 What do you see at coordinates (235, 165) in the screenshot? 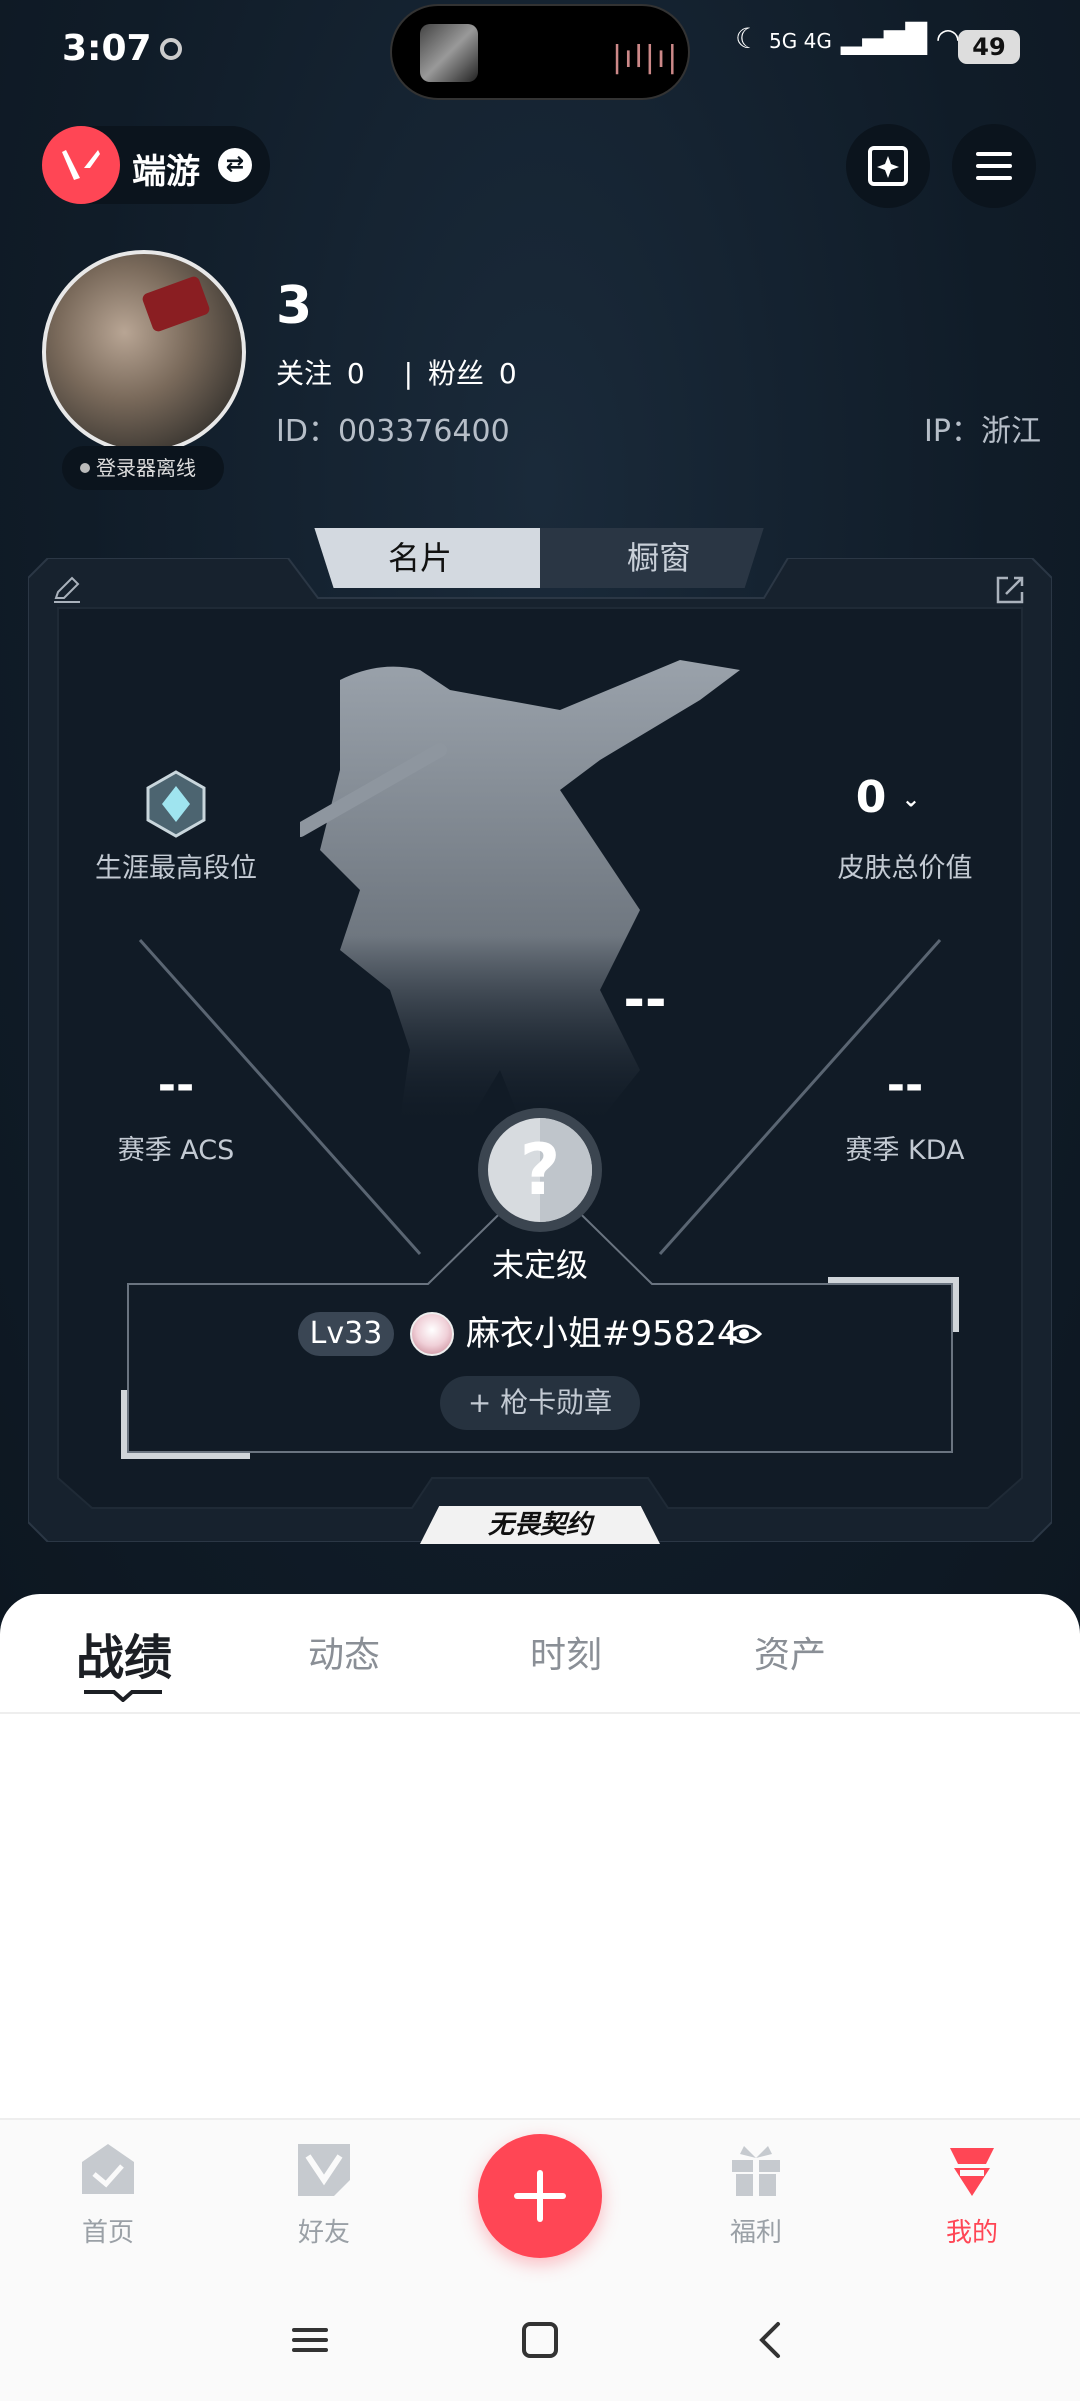
I see `switch-icon: ⇄` at bounding box center [235, 165].